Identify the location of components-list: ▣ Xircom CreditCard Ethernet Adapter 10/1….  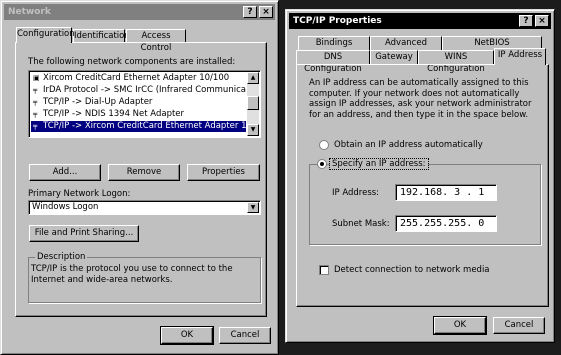
(144, 104).